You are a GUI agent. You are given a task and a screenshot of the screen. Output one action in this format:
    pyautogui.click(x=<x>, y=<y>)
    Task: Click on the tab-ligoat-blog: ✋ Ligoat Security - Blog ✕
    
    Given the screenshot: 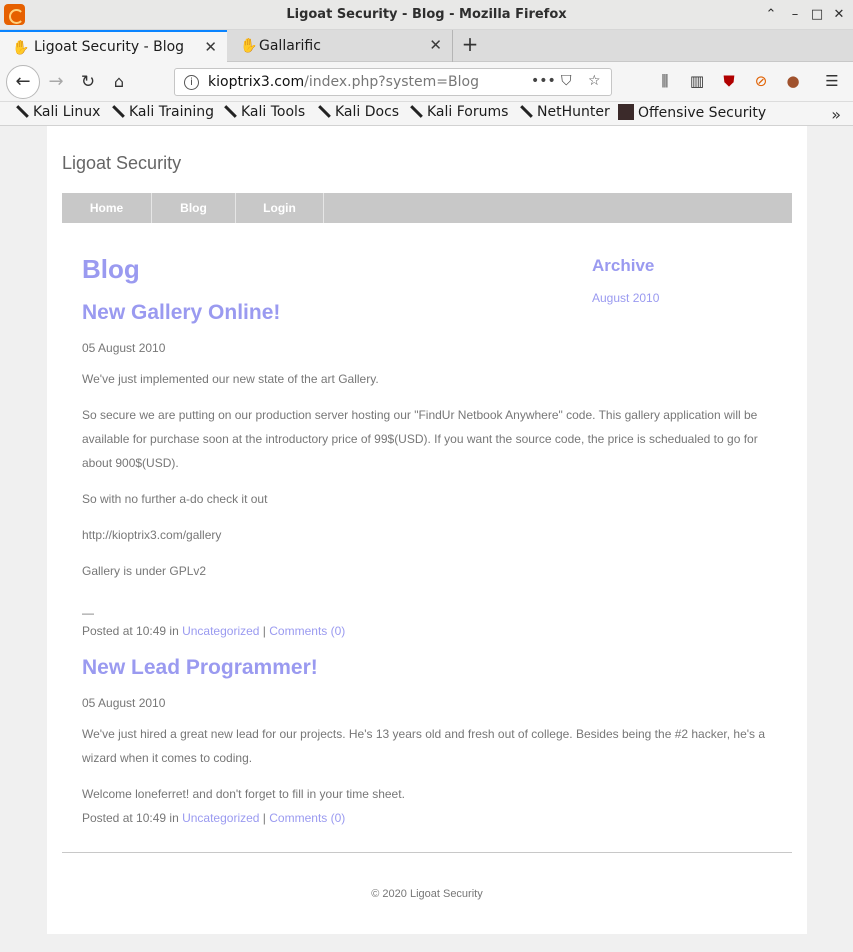 What is the action you would take?
    pyautogui.click(x=113, y=46)
    